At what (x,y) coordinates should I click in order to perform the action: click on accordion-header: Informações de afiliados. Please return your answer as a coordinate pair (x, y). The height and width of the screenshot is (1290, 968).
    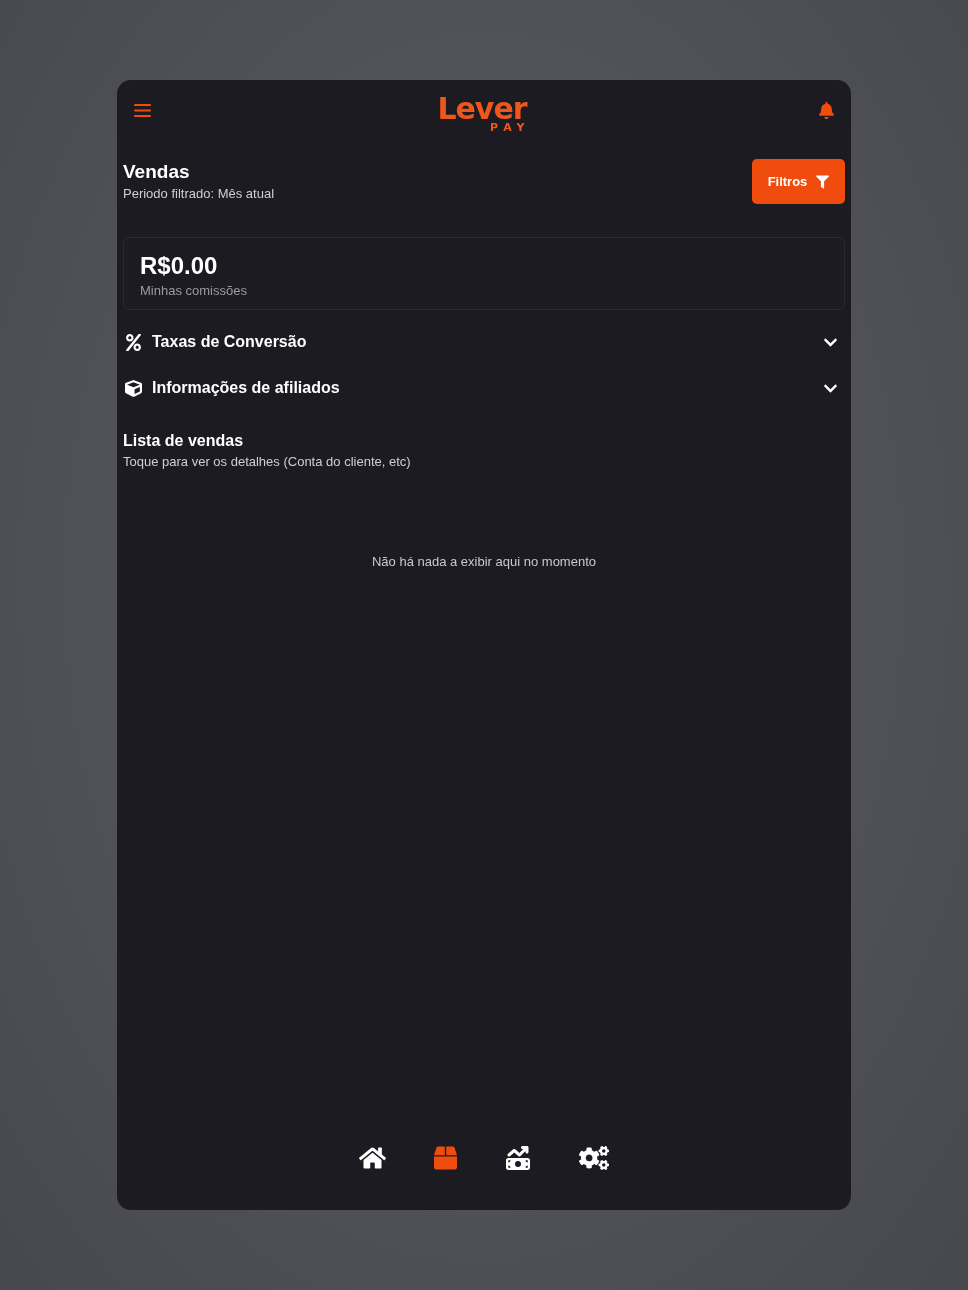
    Looking at the image, I should click on (484, 388).